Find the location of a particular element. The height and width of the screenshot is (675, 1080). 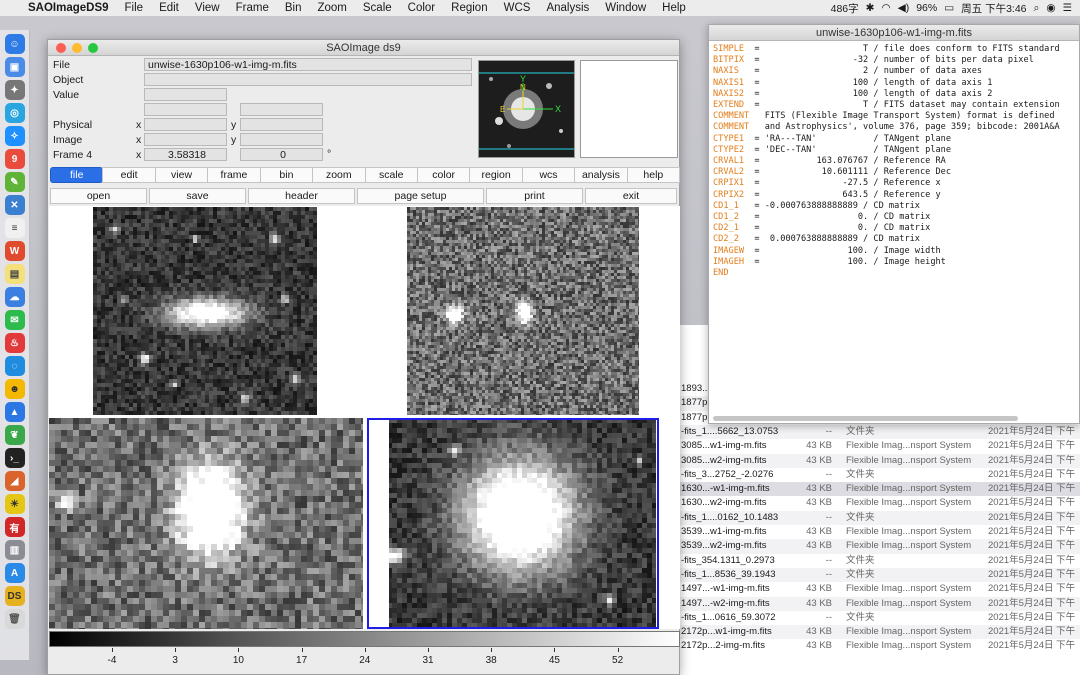

calendar-icon: 9 is located at coordinates (14, 159).